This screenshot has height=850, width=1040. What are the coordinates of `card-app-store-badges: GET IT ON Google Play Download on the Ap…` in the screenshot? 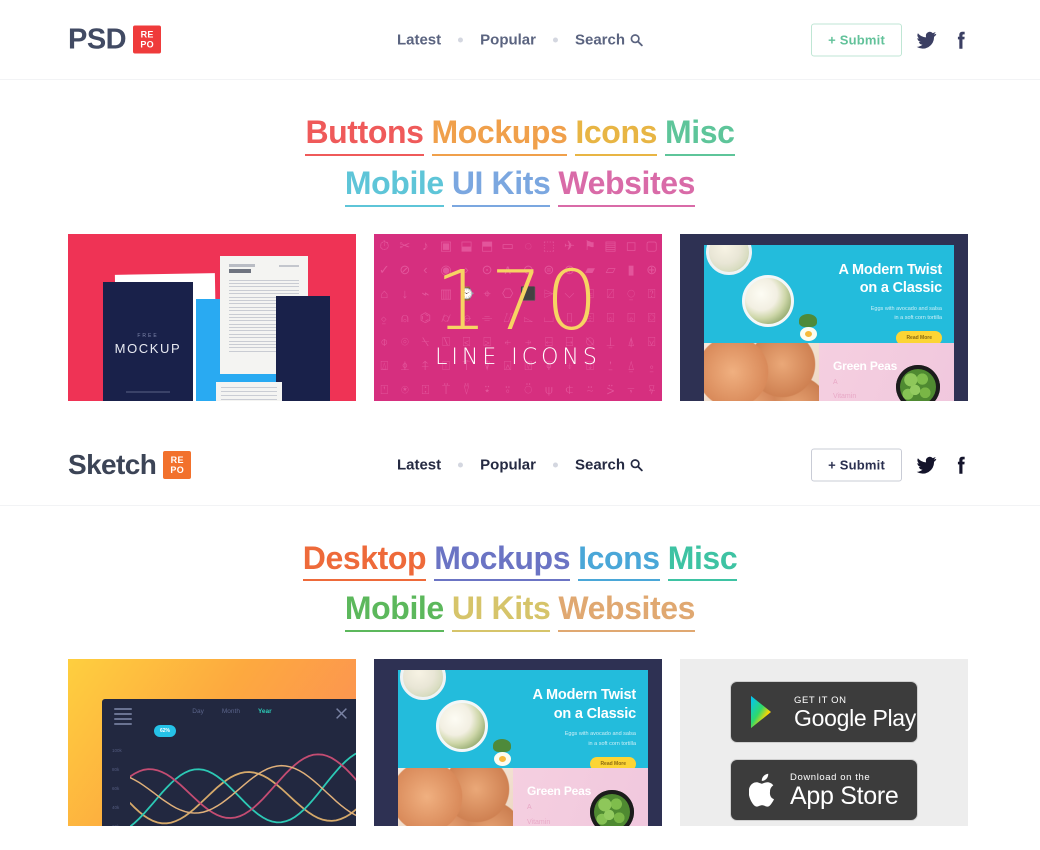 It's located at (824, 743).